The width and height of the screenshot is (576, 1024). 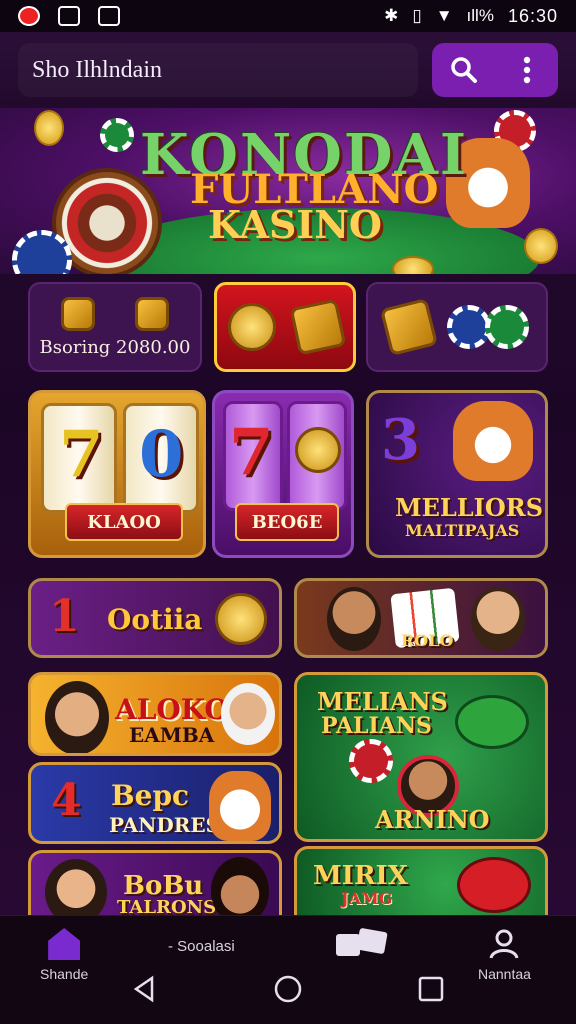 I want to click on nav-profile-label: Nanntaa, so click(x=504, y=974).